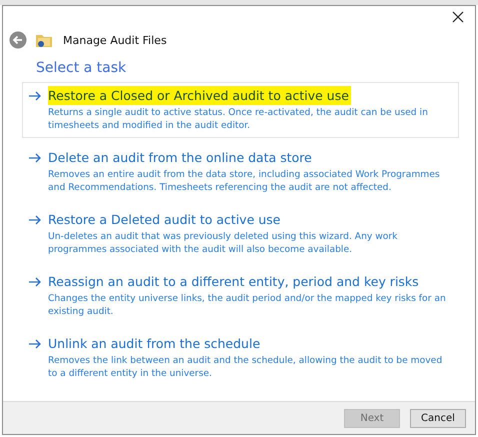  What do you see at coordinates (82, 68) in the screenshot?
I see `section-heading: Select a task` at bounding box center [82, 68].